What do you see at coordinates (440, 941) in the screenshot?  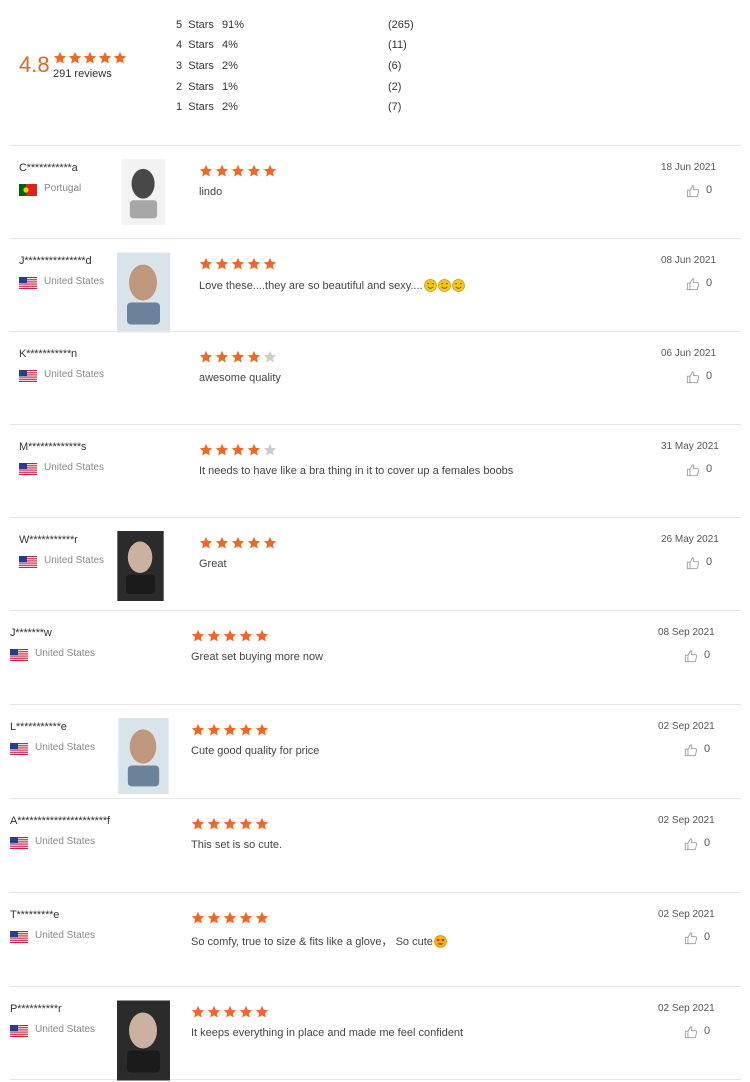 I see `heart-eyes-emoji` at bounding box center [440, 941].